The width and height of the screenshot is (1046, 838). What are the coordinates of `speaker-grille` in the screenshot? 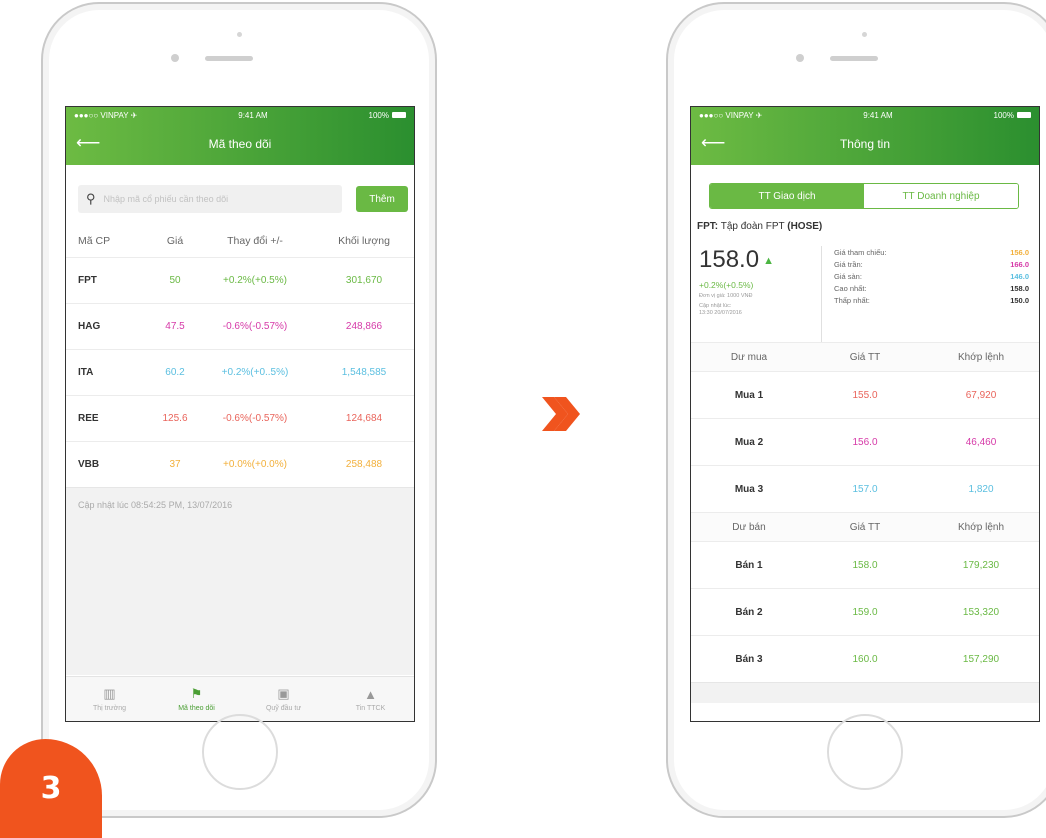 It's located at (854, 58).